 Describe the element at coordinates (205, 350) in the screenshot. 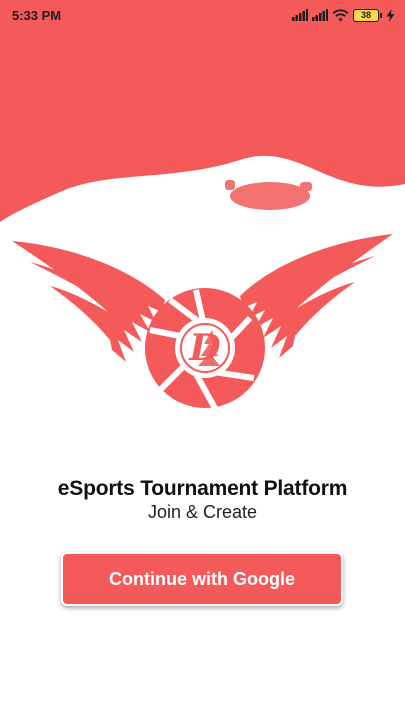

I see `emblem-ring: D` at that location.